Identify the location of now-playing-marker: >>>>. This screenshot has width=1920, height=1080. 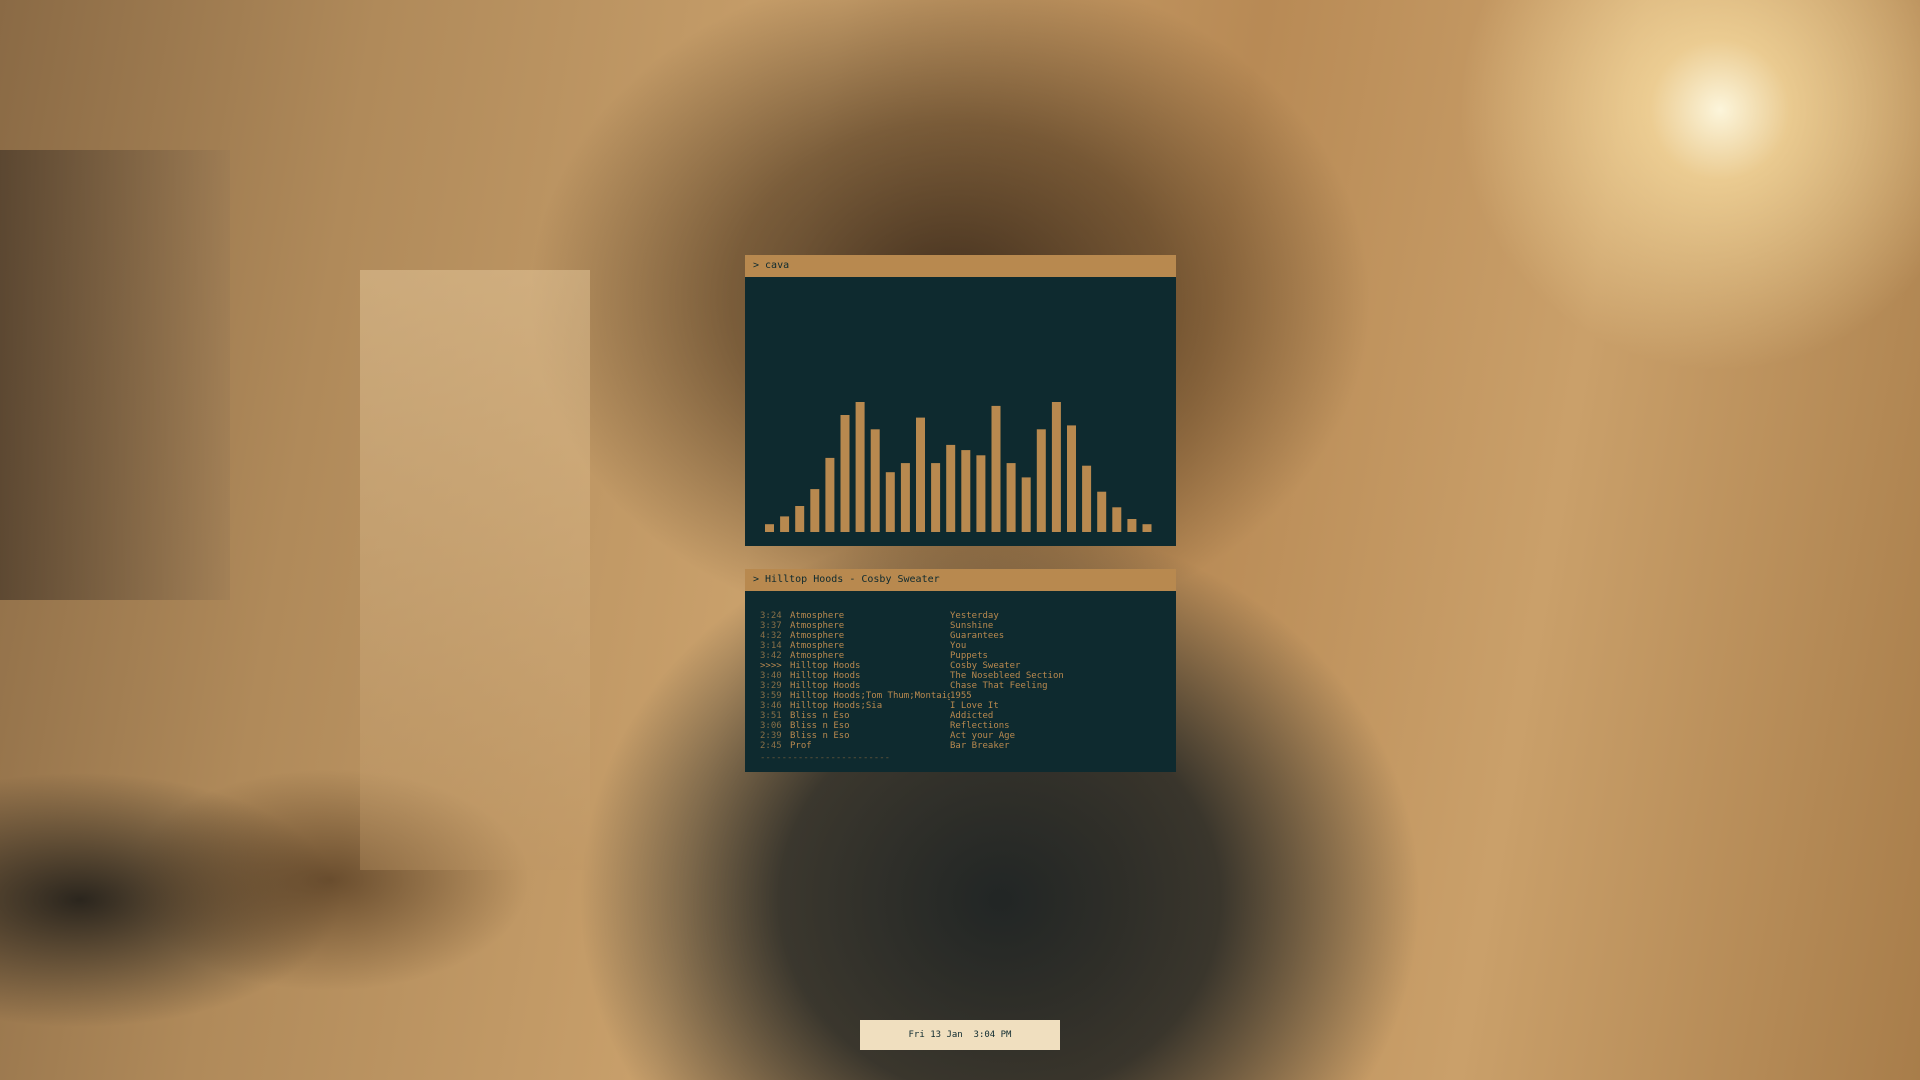
(771, 666).